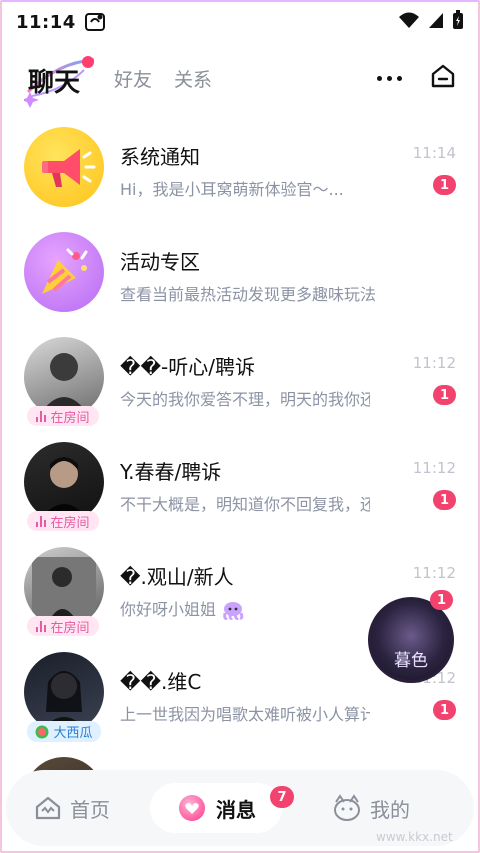 Image resolution: width=480 pixels, height=853 pixels. What do you see at coordinates (390, 809) in the screenshot?
I see `nav-mine-label: 我的` at bounding box center [390, 809].